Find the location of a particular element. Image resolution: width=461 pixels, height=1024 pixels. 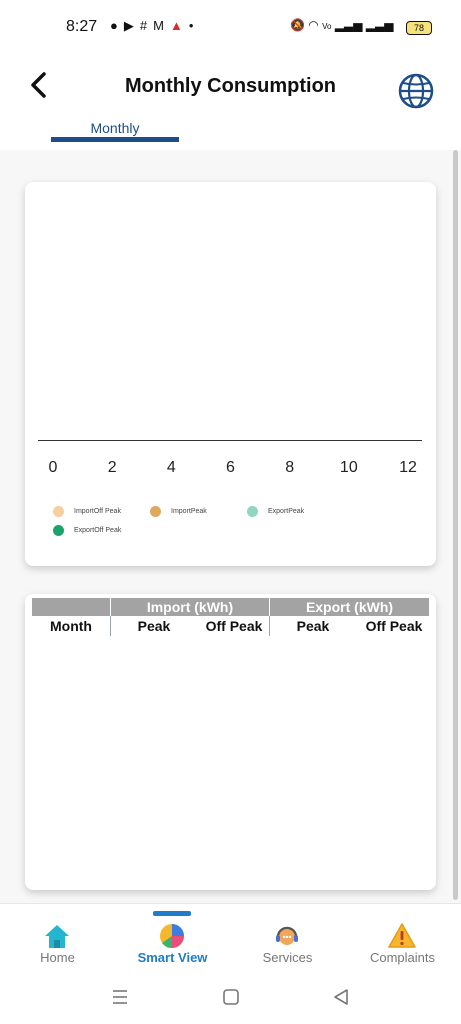

legend-label: ImportPeak is located at coordinates (189, 511).